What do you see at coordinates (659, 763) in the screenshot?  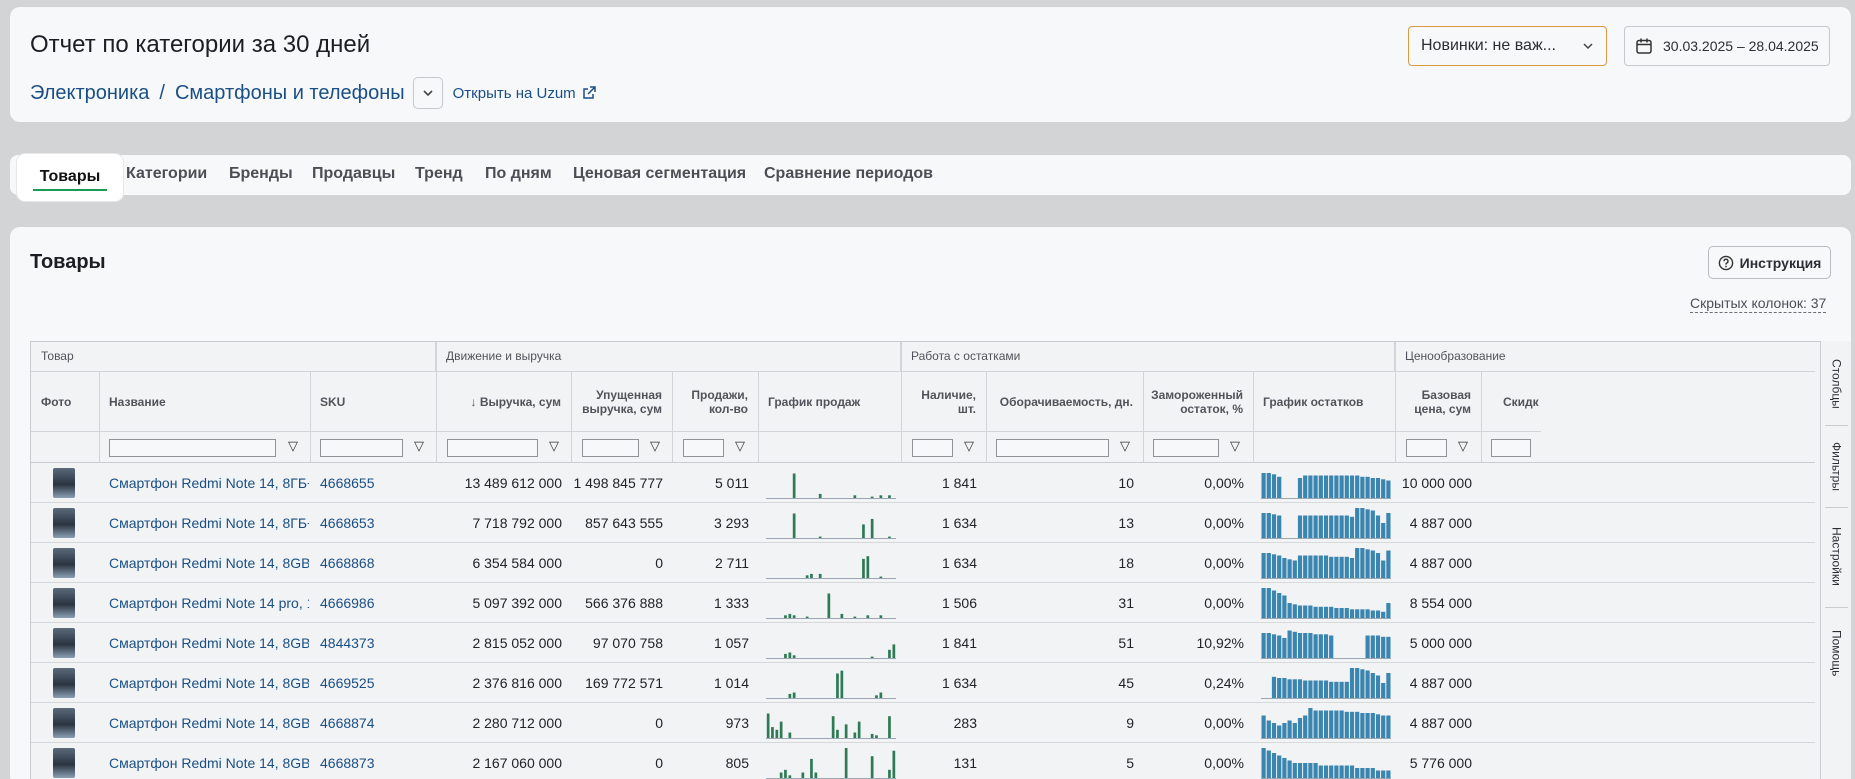 I see `lost-revenue-value: 0` at bounding box center [659, 763].